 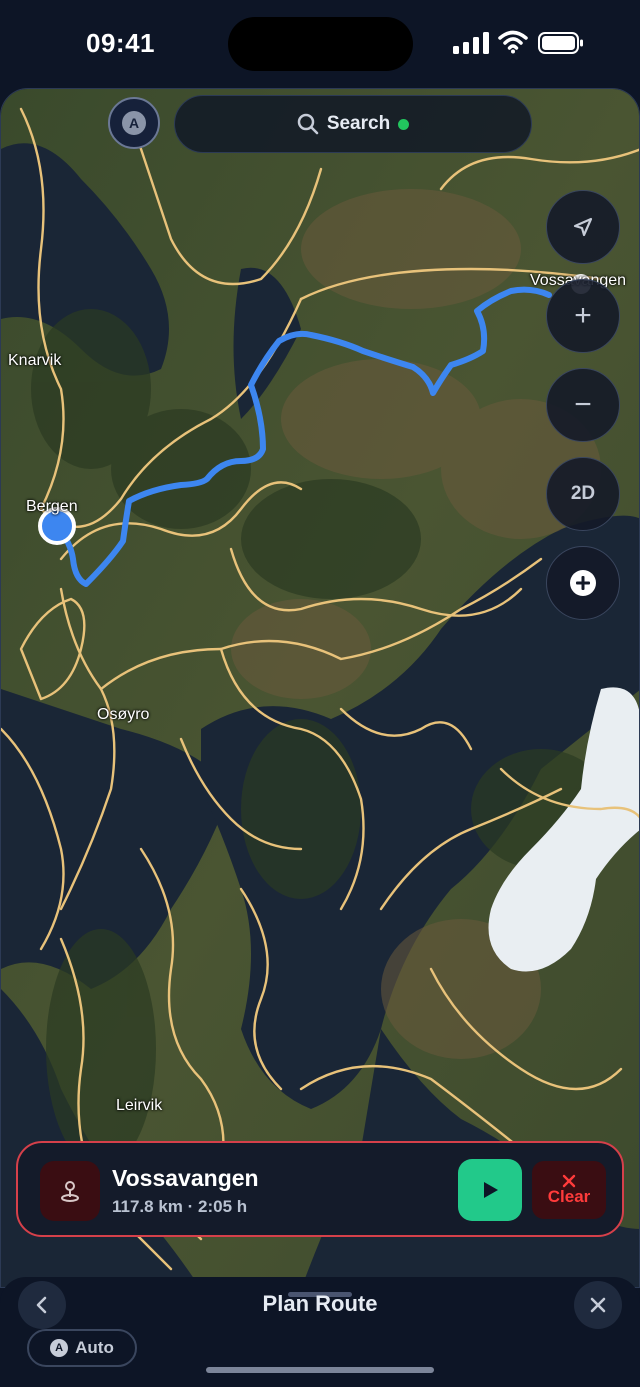 I want to click on zoom-in-button: +, so click(x=583, y=316).